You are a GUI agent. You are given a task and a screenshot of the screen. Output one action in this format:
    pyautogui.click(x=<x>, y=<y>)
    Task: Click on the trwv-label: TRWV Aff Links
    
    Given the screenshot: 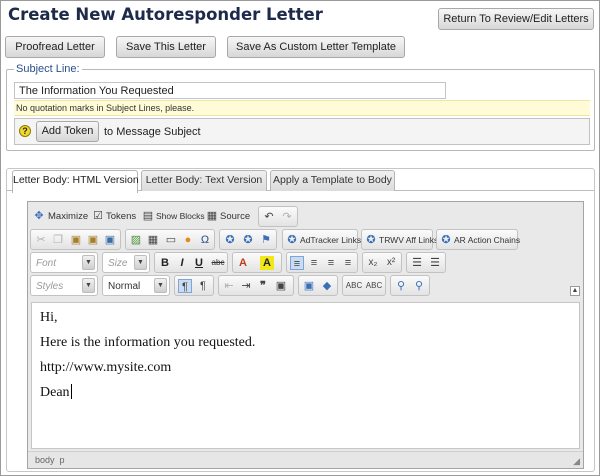 What is the action you would take?
    pyautogui.click(x=409, y=240)
    